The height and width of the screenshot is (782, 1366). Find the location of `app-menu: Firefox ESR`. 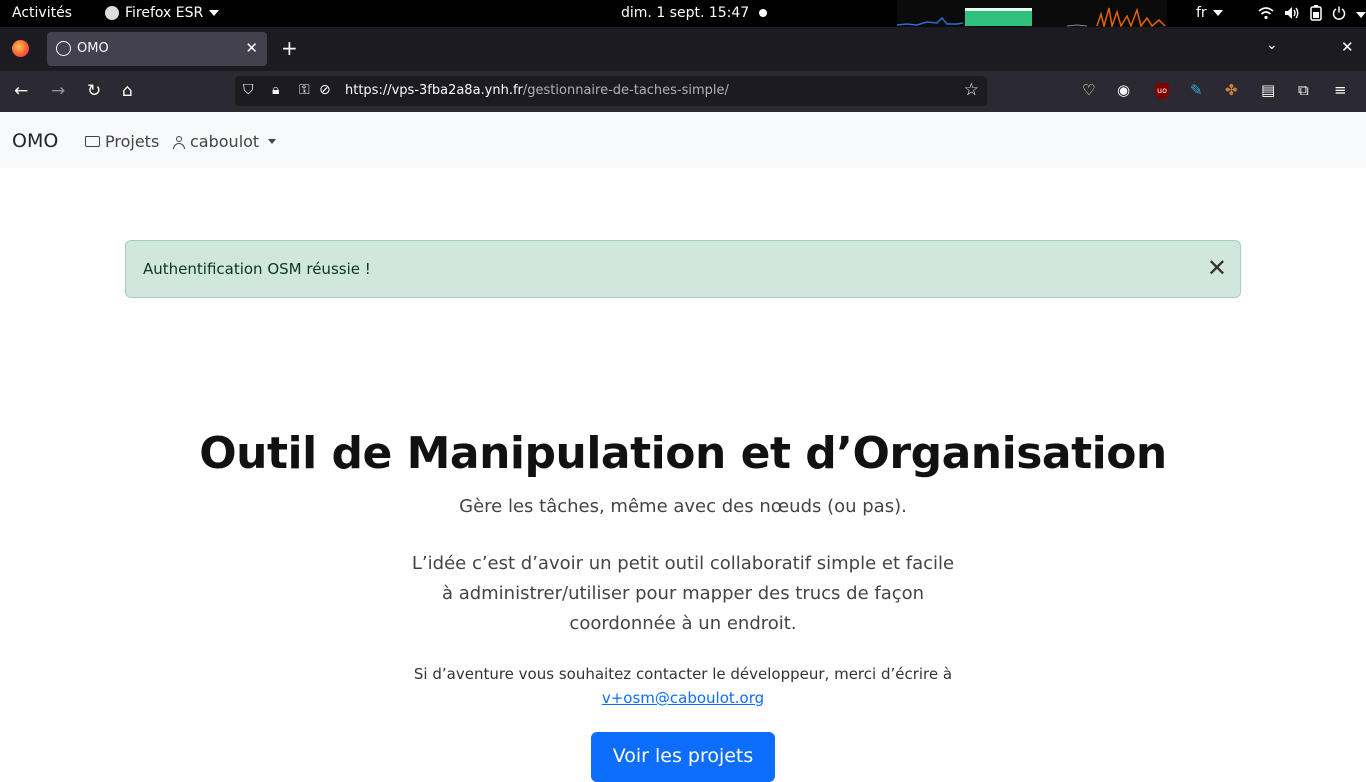

app-menu: Firefox ESR is located at coordinates (162, 13).